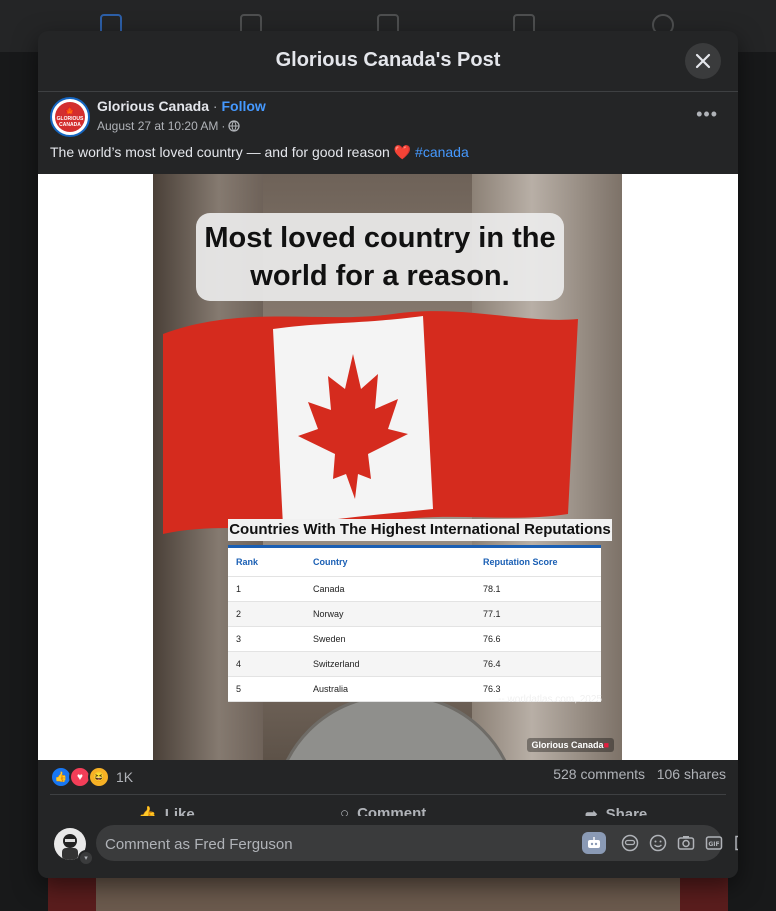 The image size is (776, 911). What do you see at coordinates (86, 858) in the screenshot?
I see `chevron-down-icon: ▾` at bounding box center [86, 858].